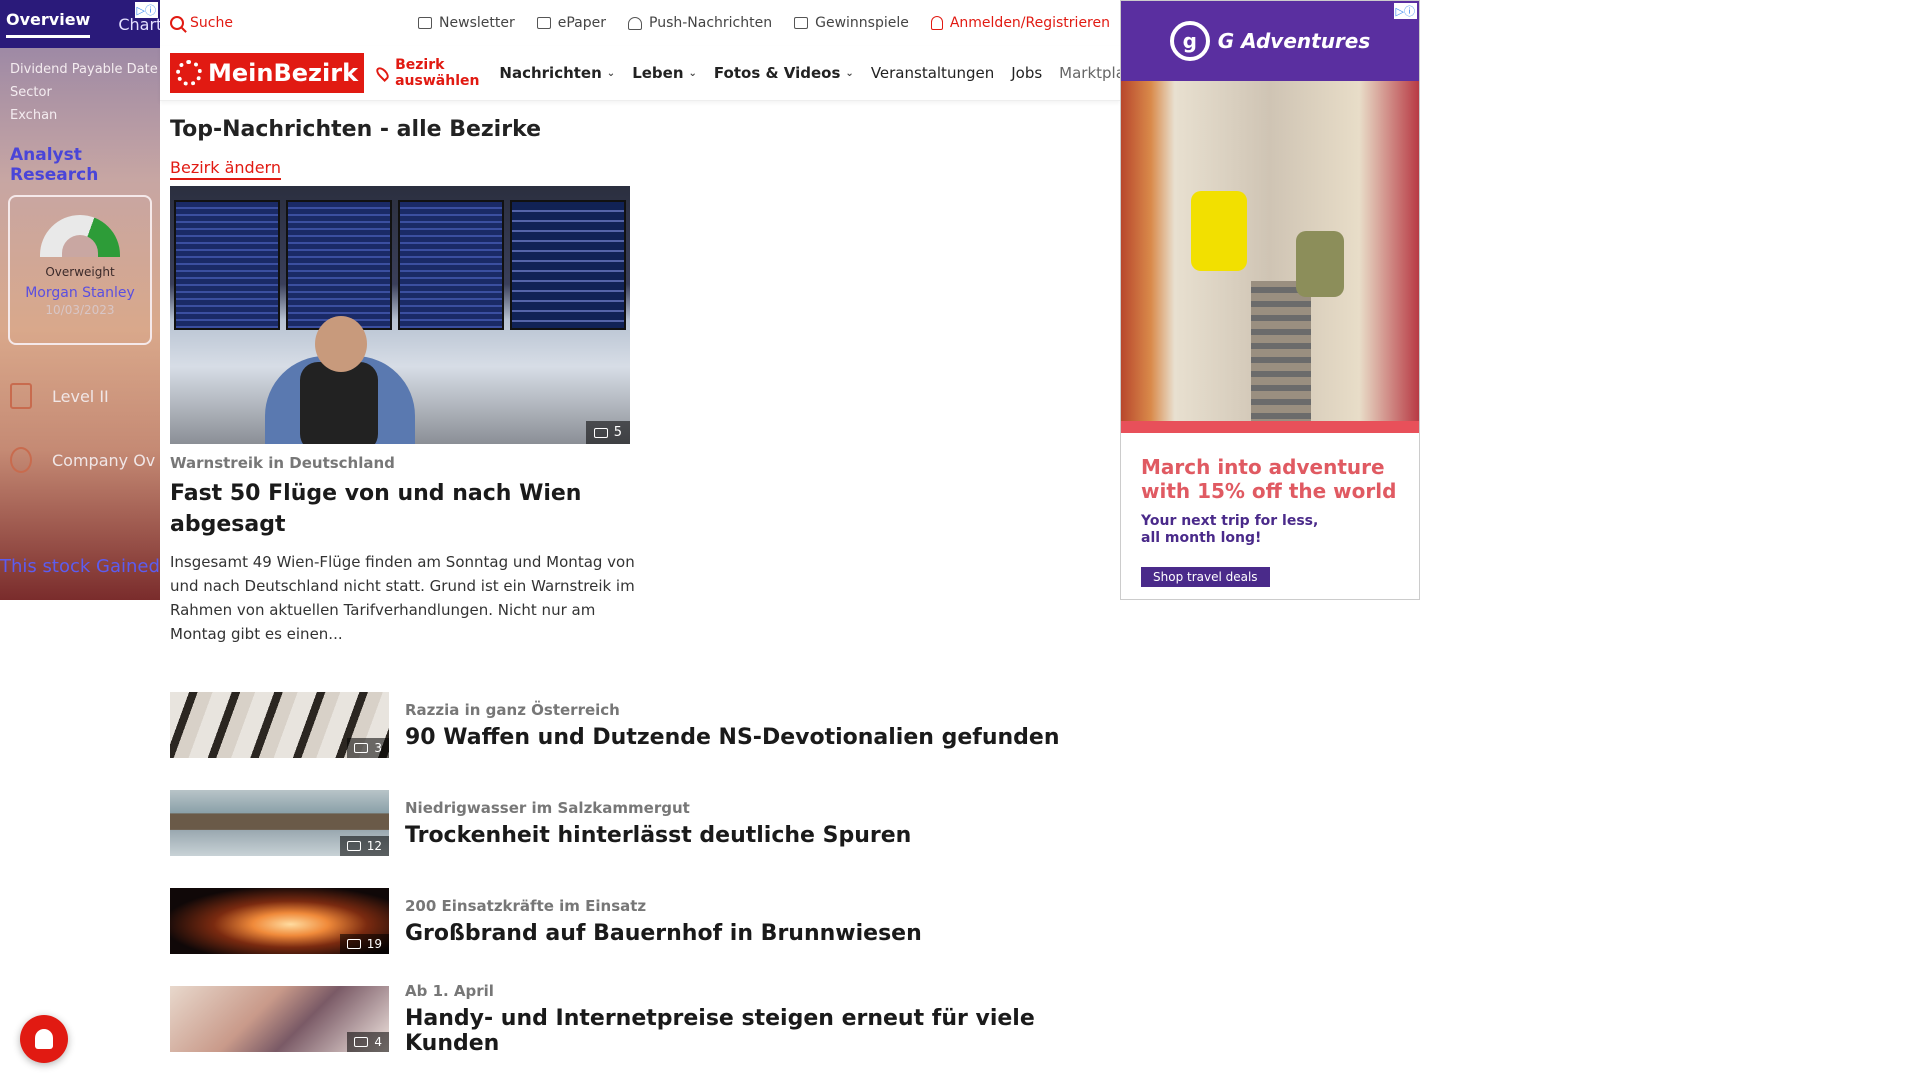  Describe the element at coordinates (383, 73) in the screenshot. I see `location-pin-icon` at that location.